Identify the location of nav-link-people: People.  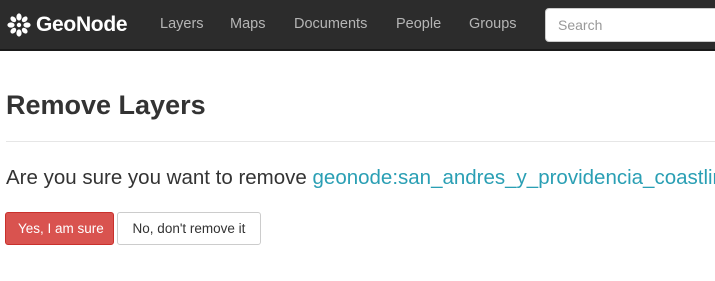
(418, 24).